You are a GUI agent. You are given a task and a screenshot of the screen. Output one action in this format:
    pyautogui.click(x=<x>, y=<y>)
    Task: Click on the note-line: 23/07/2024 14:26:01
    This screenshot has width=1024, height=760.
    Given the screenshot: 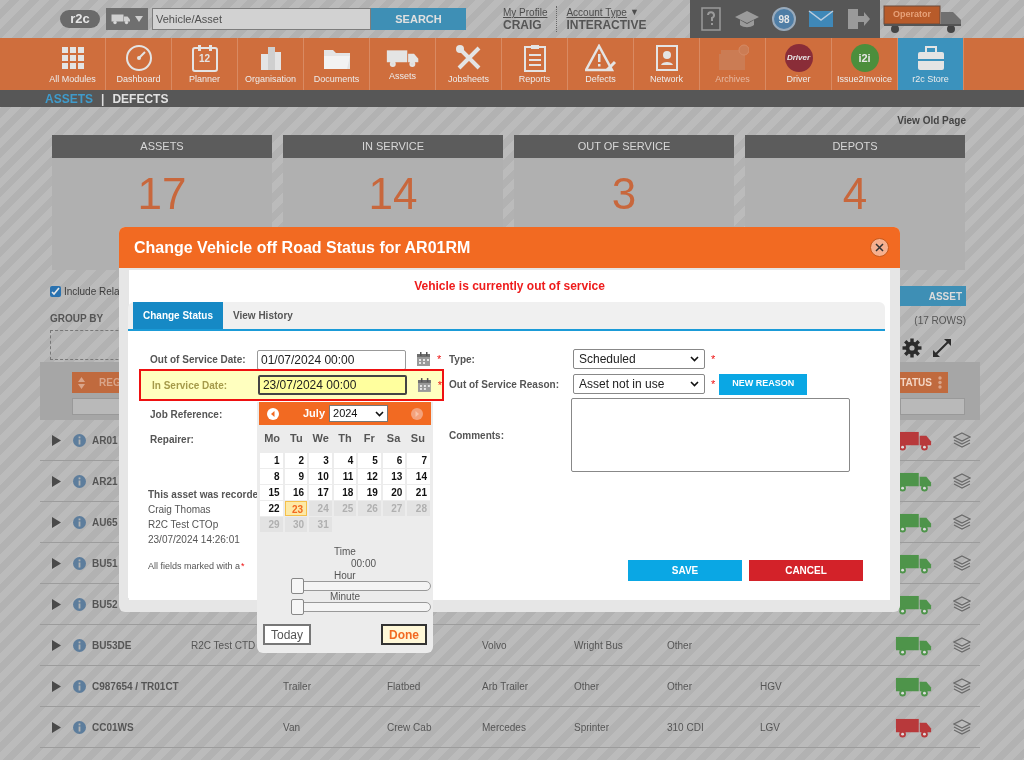 What is the action you would take?
    pyautogui.click(x=194, y=540)
    